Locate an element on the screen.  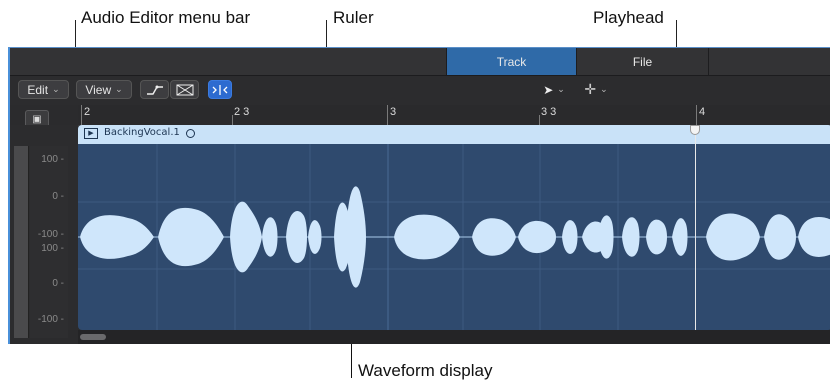
scrollbar-thumb is located at coordinates (93, 337).